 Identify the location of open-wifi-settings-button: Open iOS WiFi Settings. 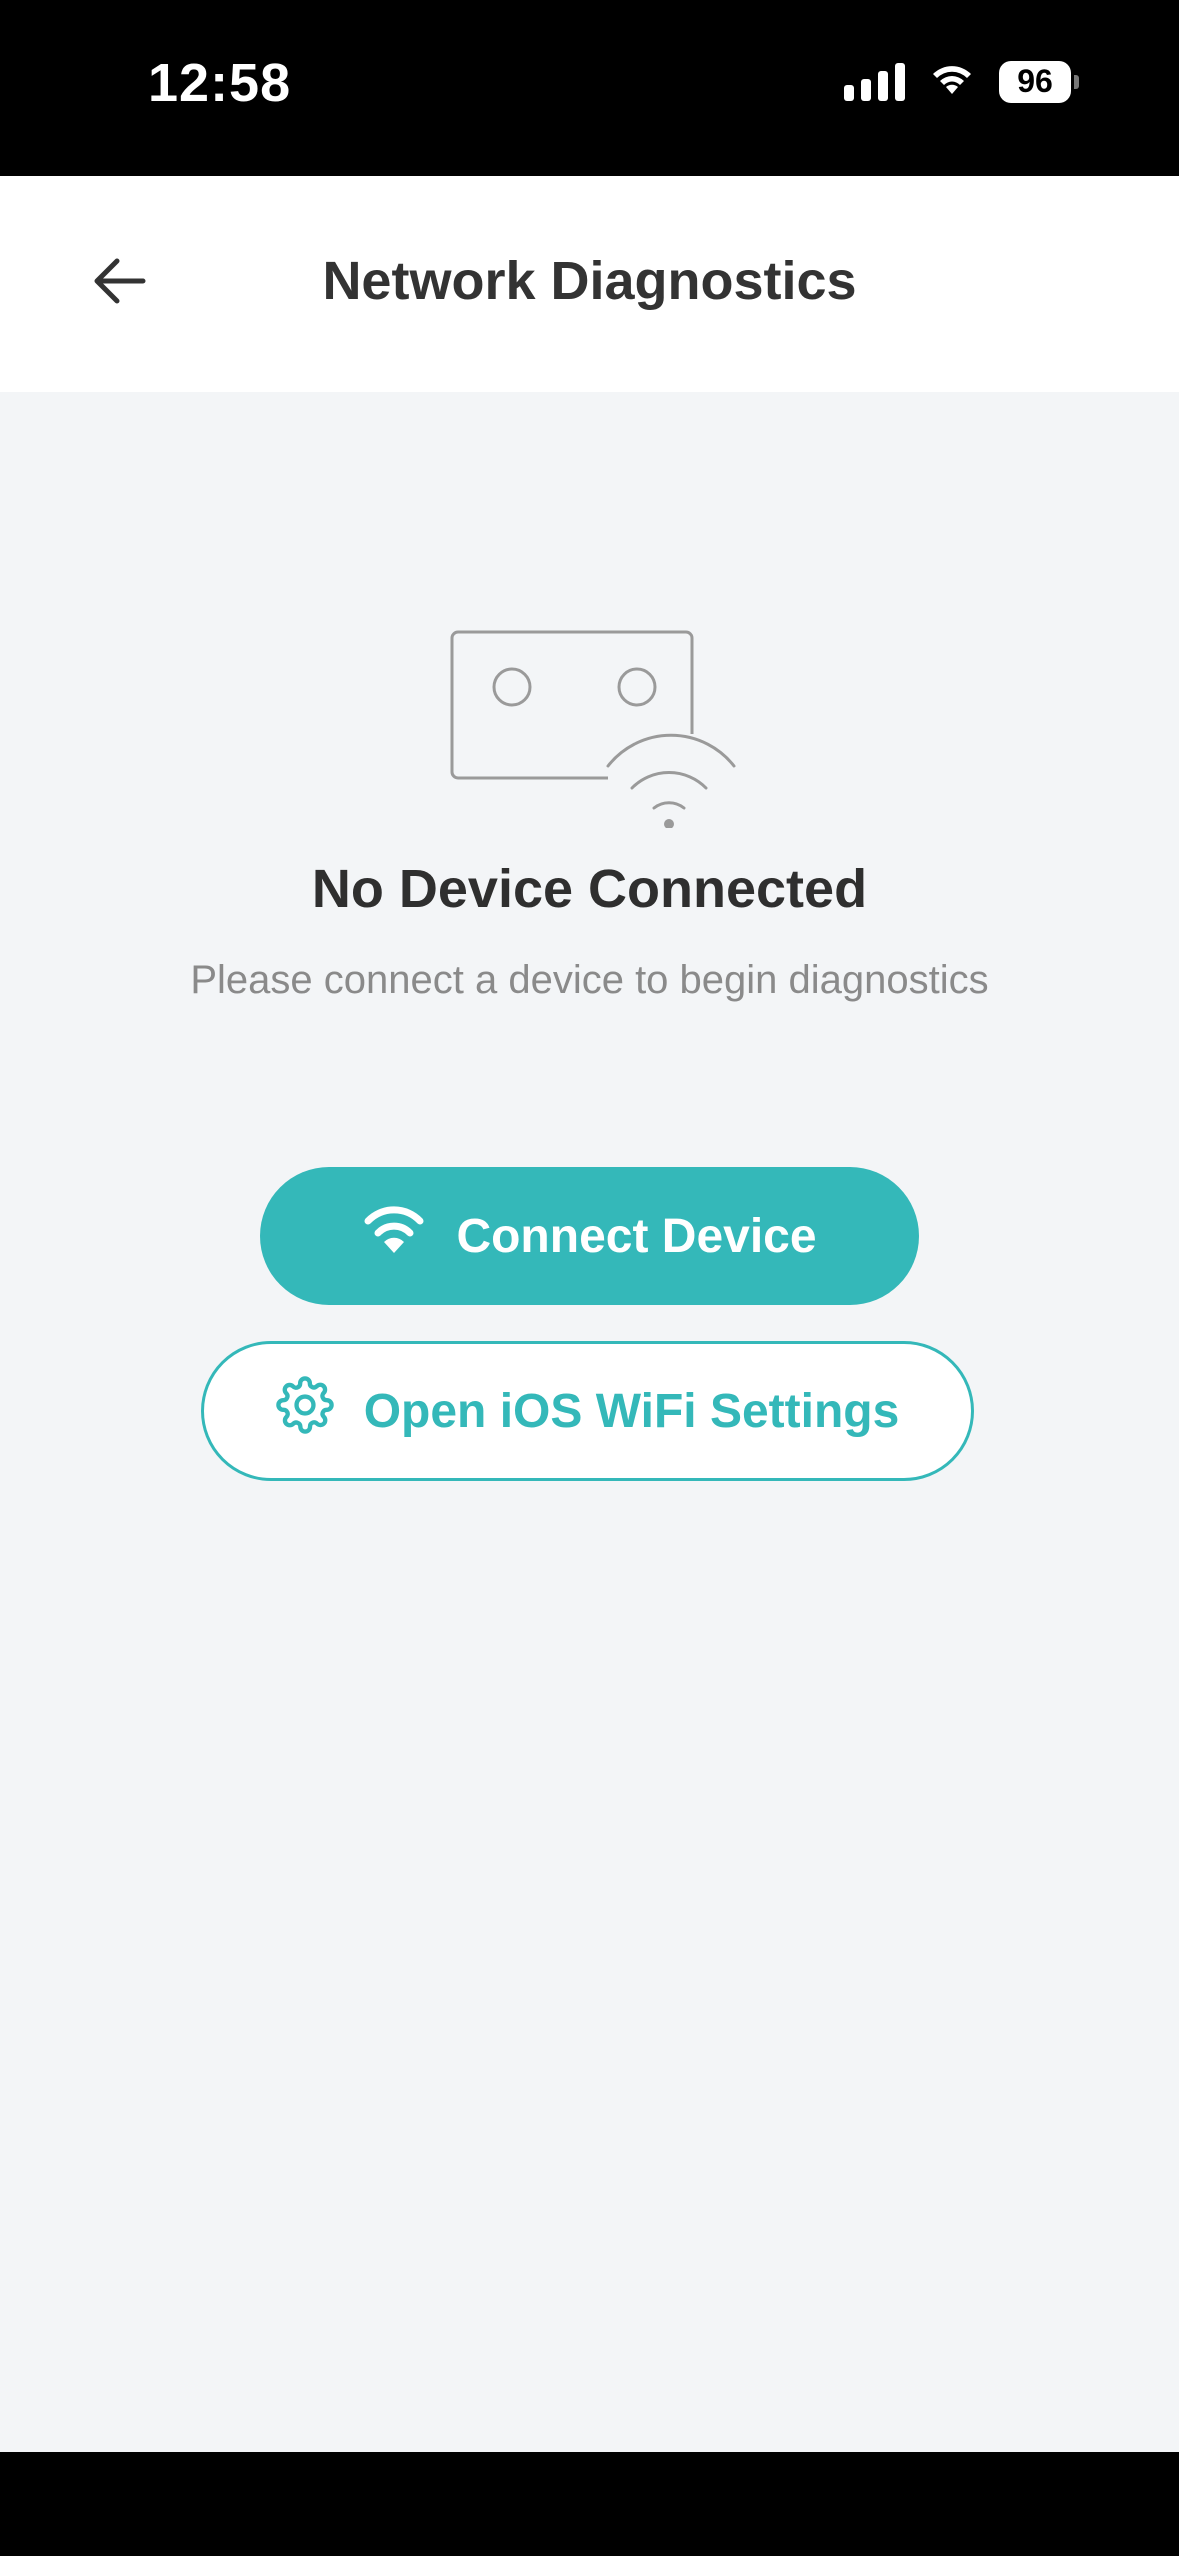
(587, 1411).